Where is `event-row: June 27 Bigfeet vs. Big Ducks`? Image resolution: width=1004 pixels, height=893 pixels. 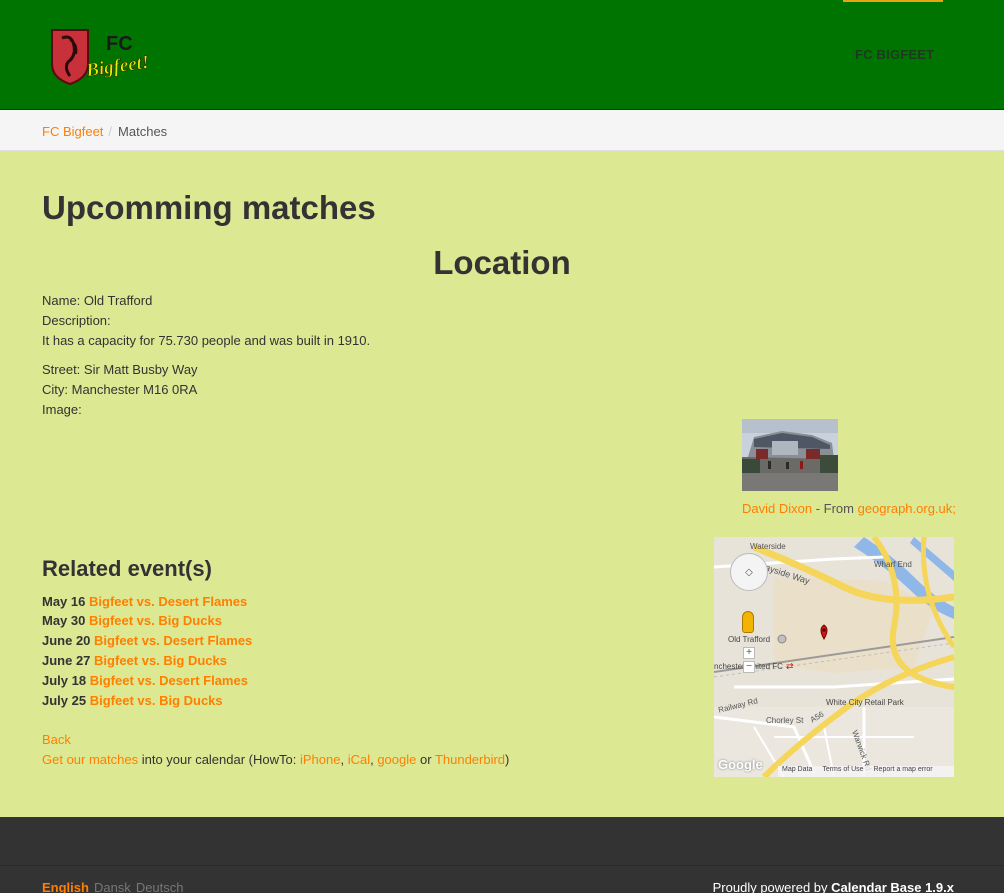 event-row: June 27 Bigfeet vs. Big Ducks is located at coordinates (134, 660).